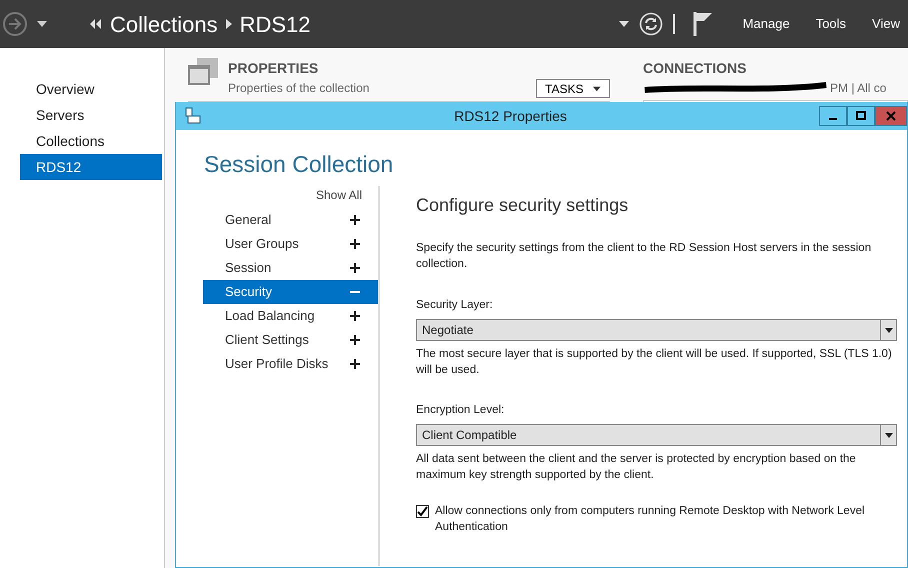  I want to click on close-icon, so click(891, 116).